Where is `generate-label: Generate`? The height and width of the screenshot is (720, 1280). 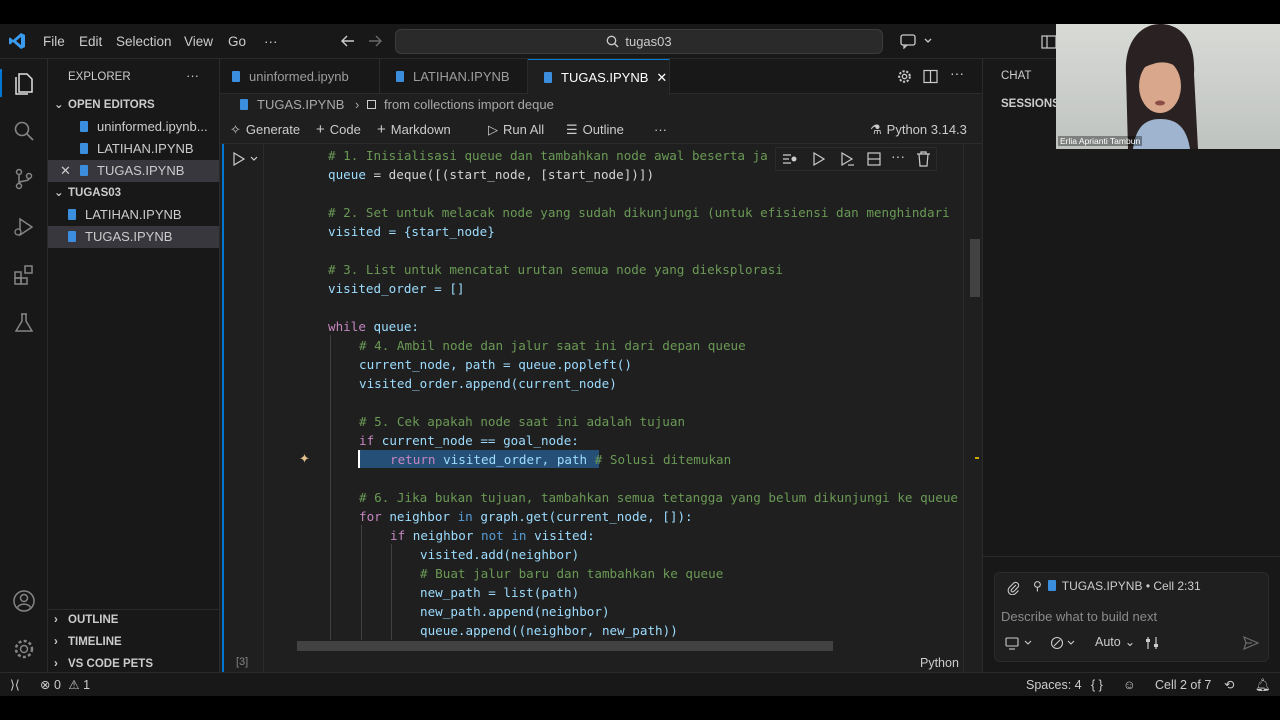
generate-label: Generate is located at coordinates (273, 129).